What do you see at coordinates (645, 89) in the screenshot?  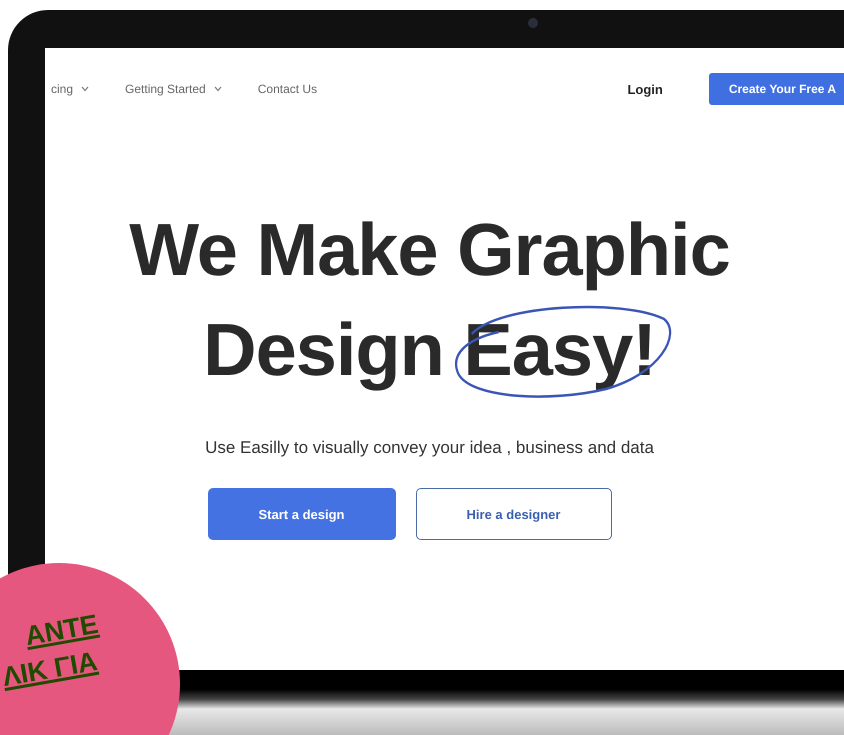 I see `login-link: Login` at bounding box center [645, 89].